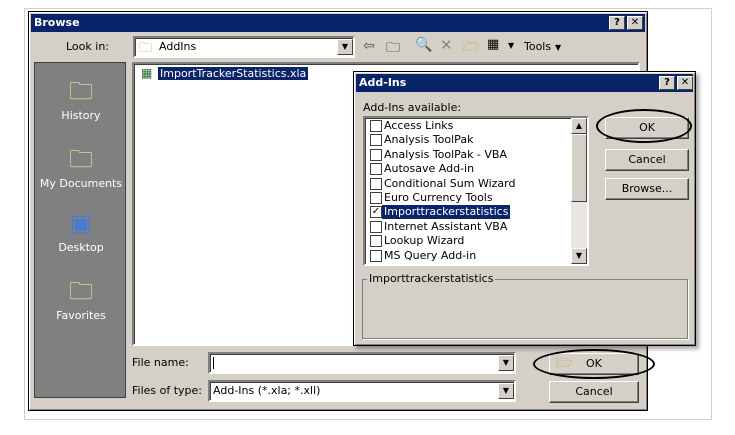 Image resolution: width=735 pixels, height=435 pixels. What do you see at coordinates (146, 48) in the screenshot?
I see `folder-icon: 🗀` at bounding box center [146, 48].